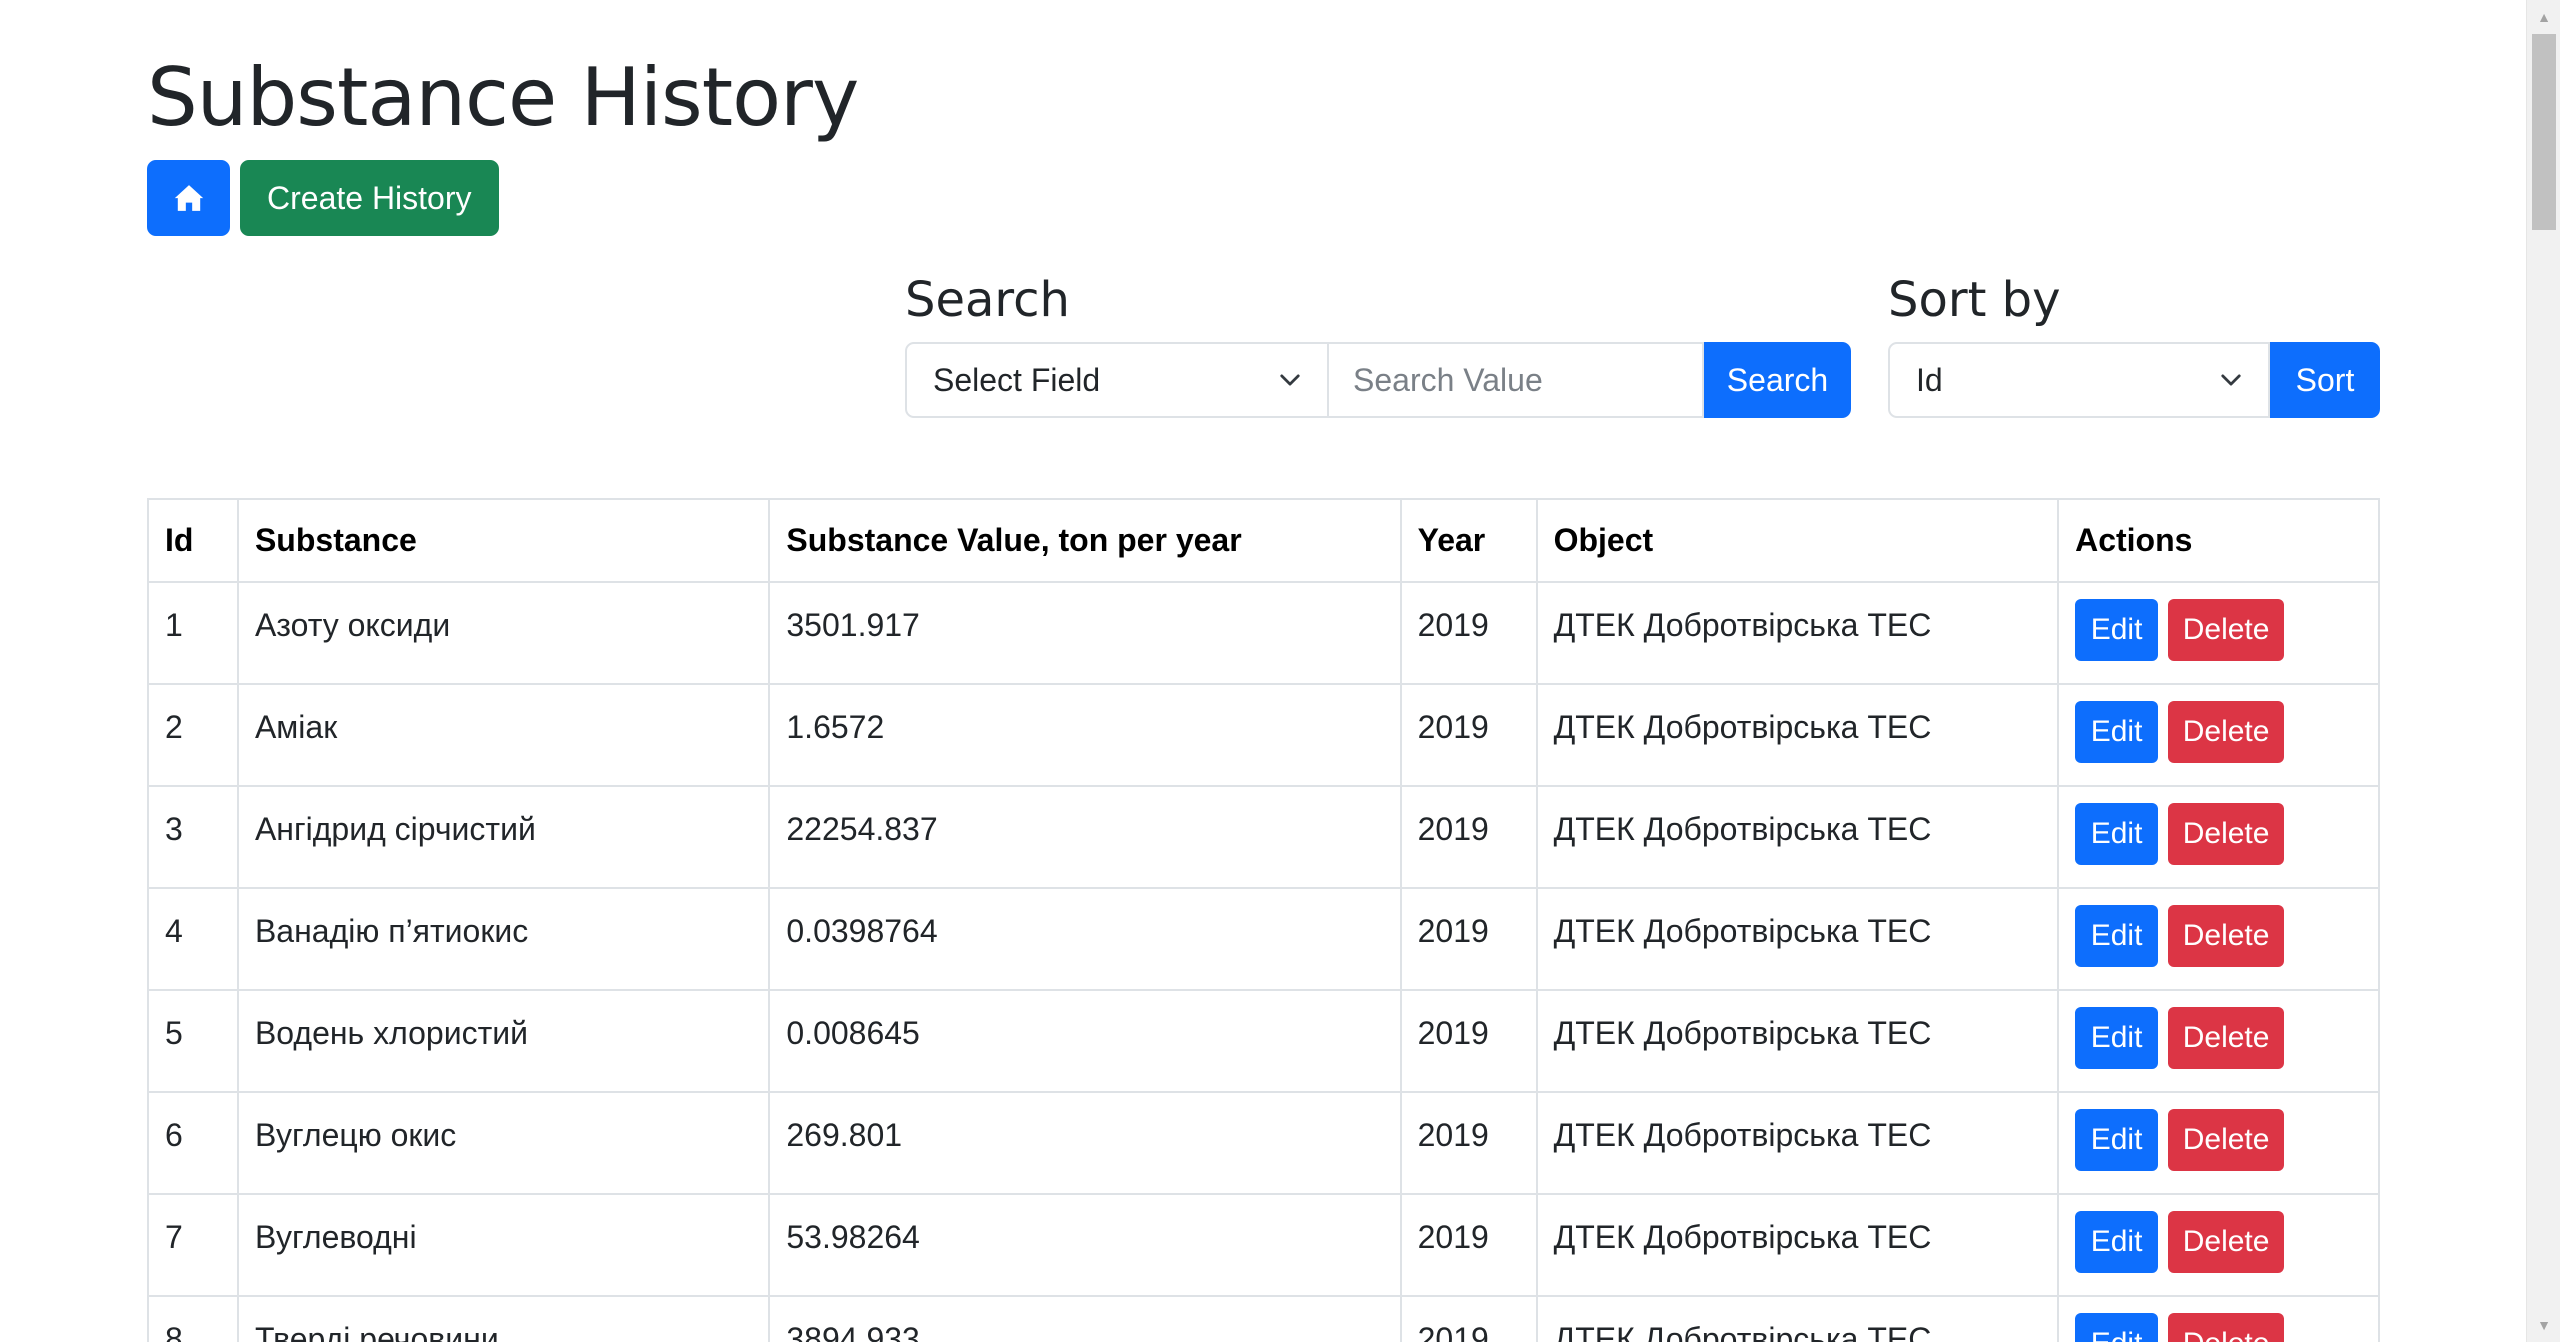  I want to click on cell-substance-value: 3501.917, so click(1085, 633).